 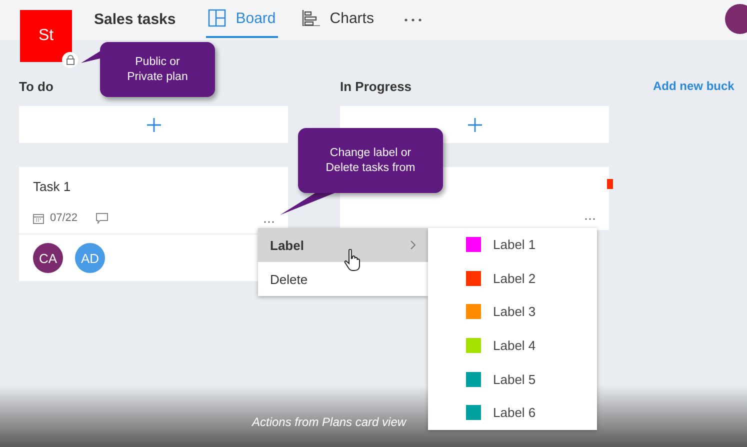 What do you see at coordinates (514, 379) in the screenshot?
I see `label-option: Label 5` at bounding box center [514, 379].